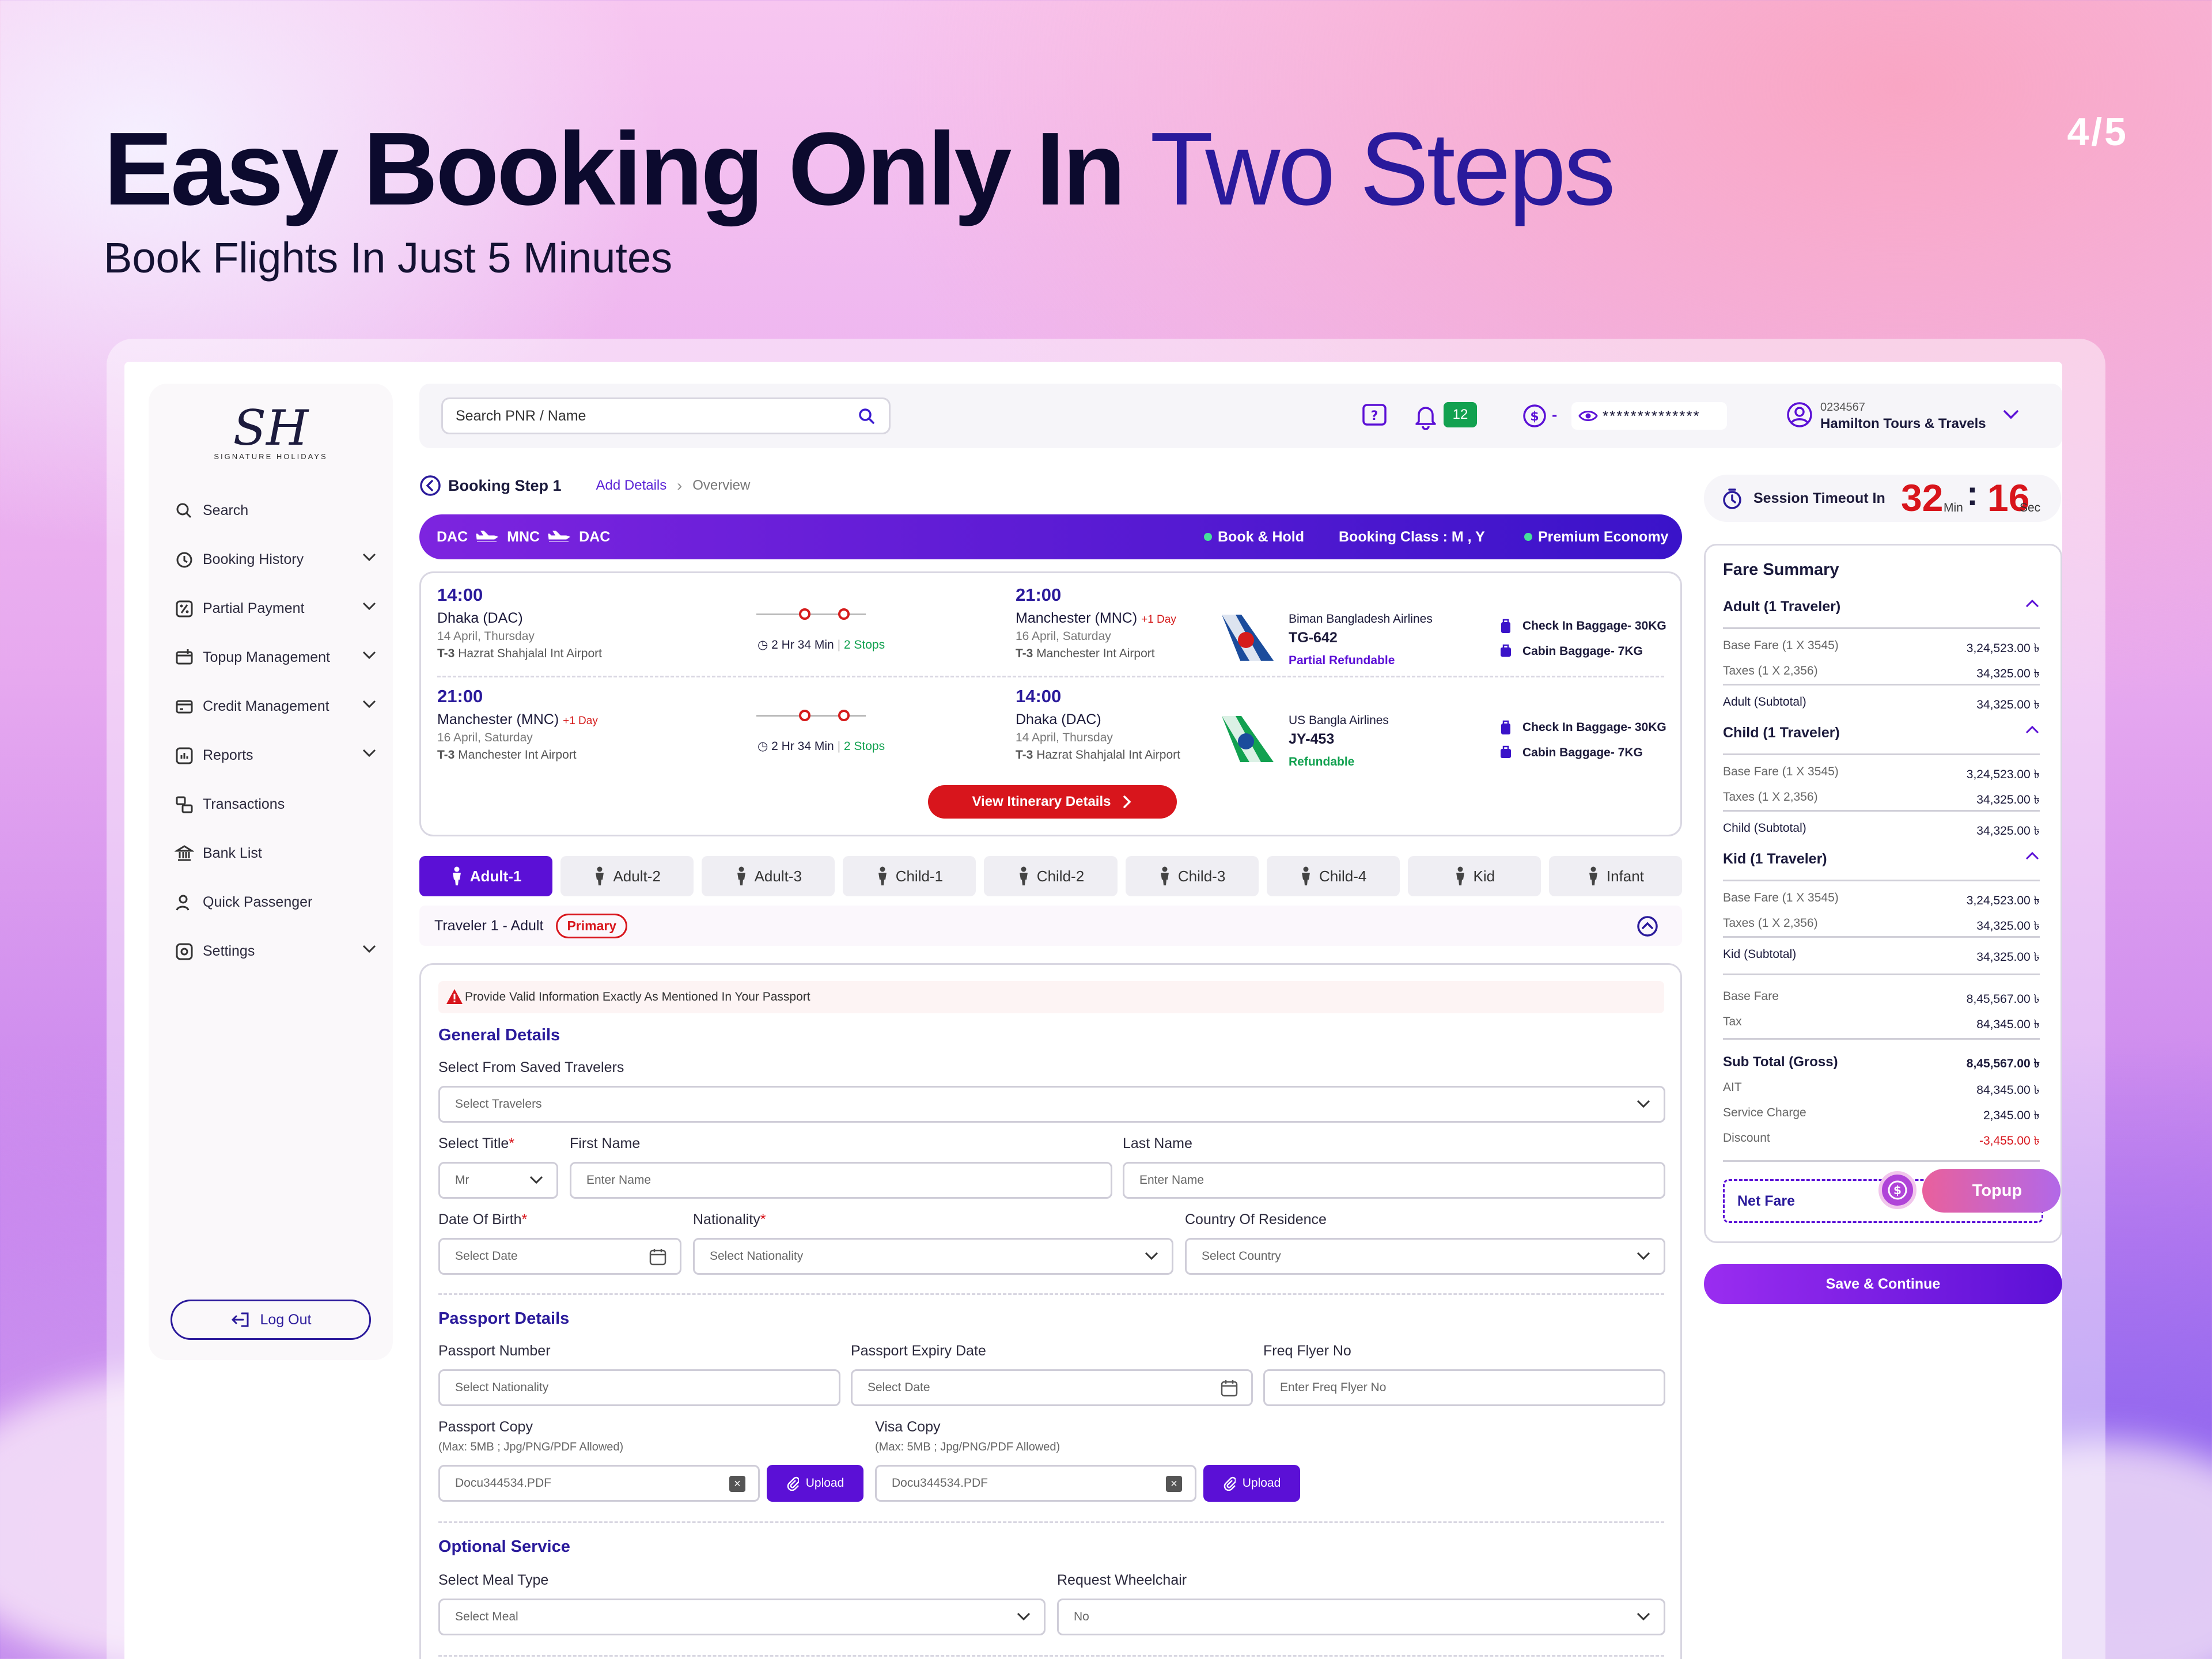 Image resolution: width=2212 pixels, height=1659 pixels. What do you see at coordinates (507, 755) in the screenshot?
I see `departure-terminal: T-3 Manchester Int Airport` at bounding box center [507, 755].